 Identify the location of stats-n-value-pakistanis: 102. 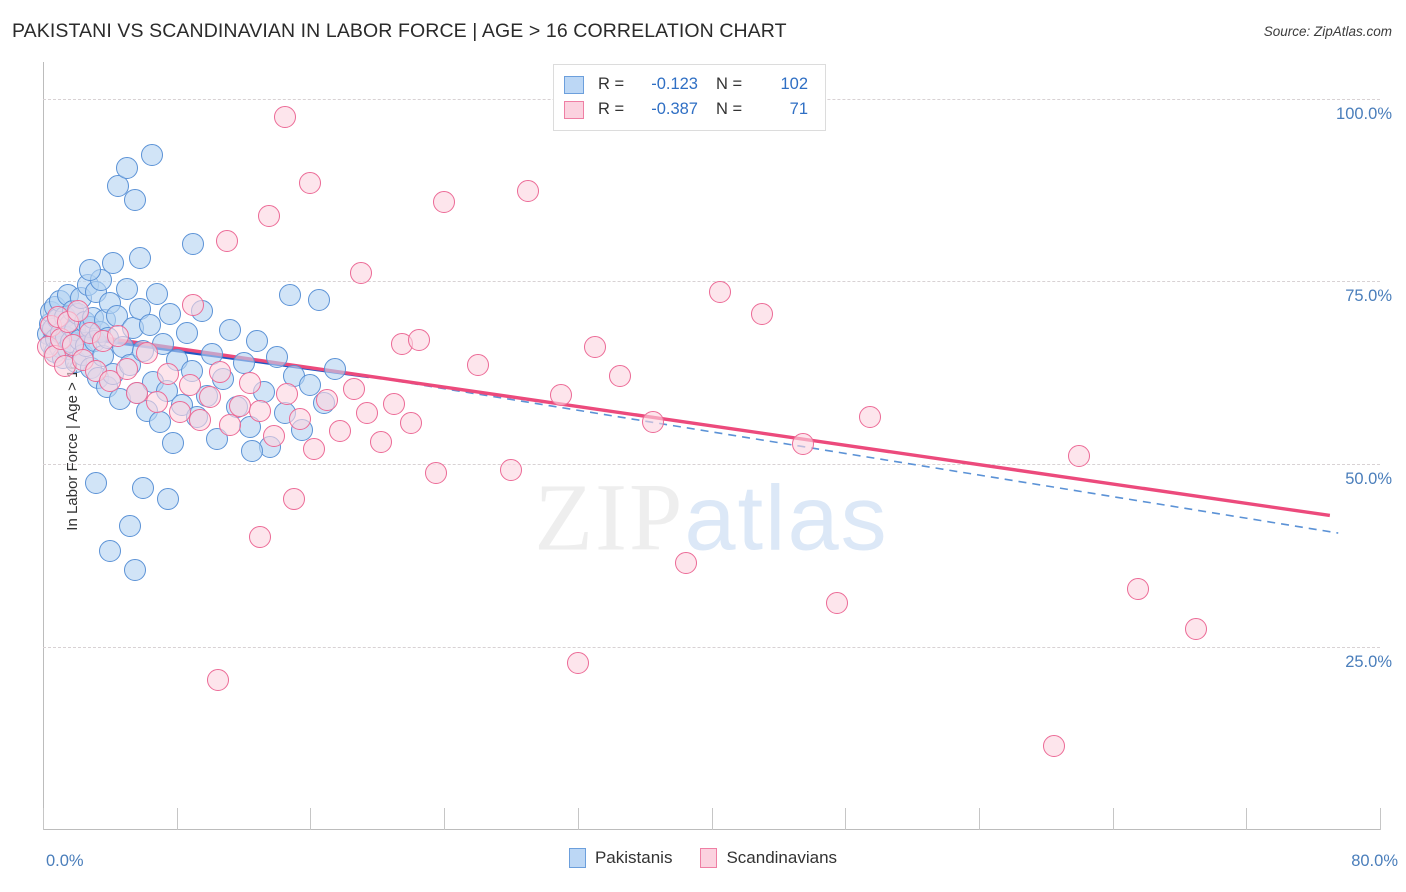
(794, 84).